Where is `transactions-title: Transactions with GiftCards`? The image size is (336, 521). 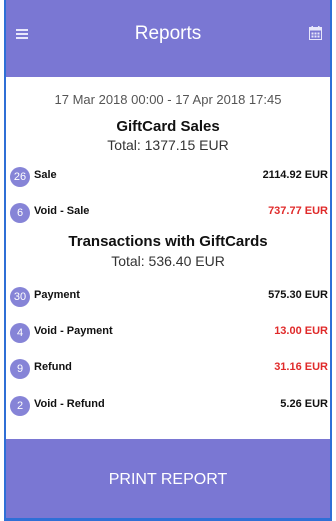 transactions-title: Transactions with GiftCards is located at coordinates (168, 241).